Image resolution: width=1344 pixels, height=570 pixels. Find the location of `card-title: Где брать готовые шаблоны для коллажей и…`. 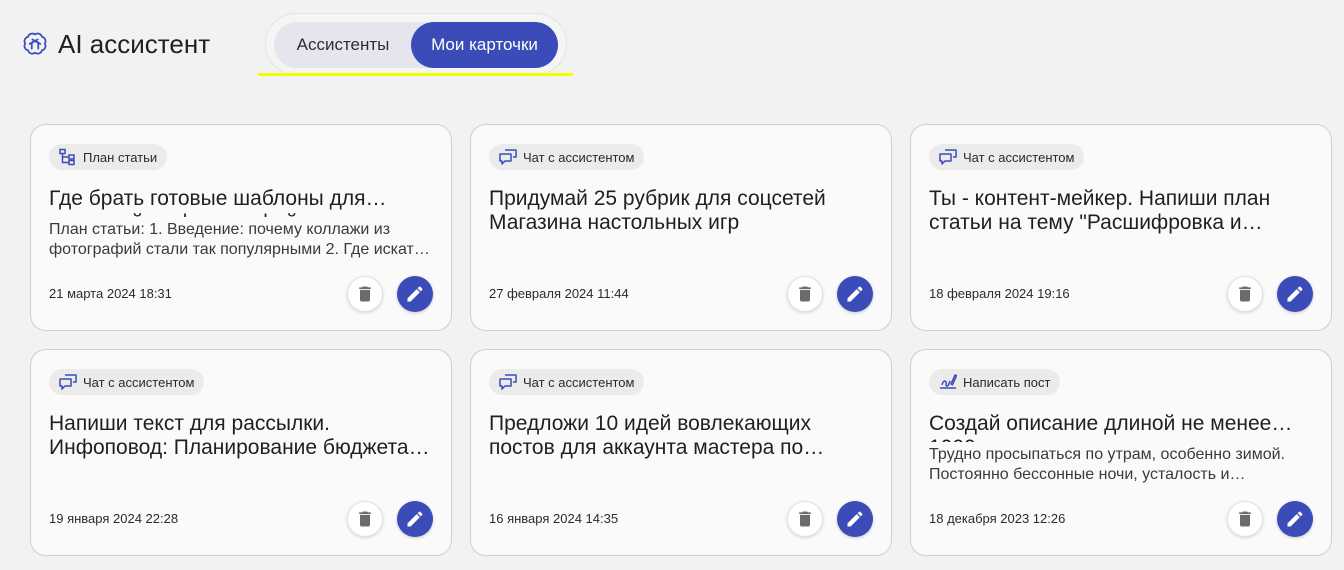

card-title: Где брать готовые шаблоны для коллажей и… is located at coordinates (207, 202).